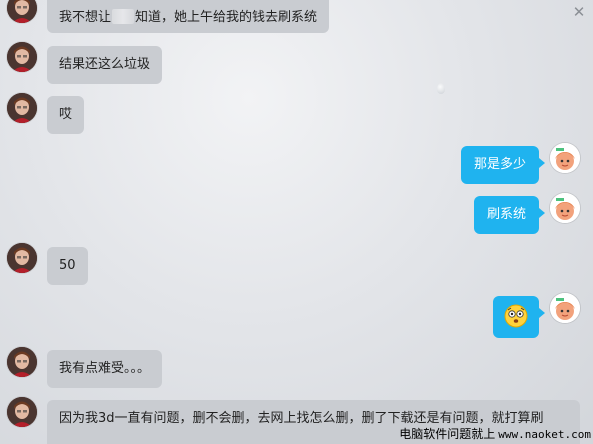 The width and height of the screenshot is (593, 444). What do you see at coordinates (447, 434) in the screenshot?
I see `watermark-text: 电脑软件问题就上` at bounding box center [447, 434].